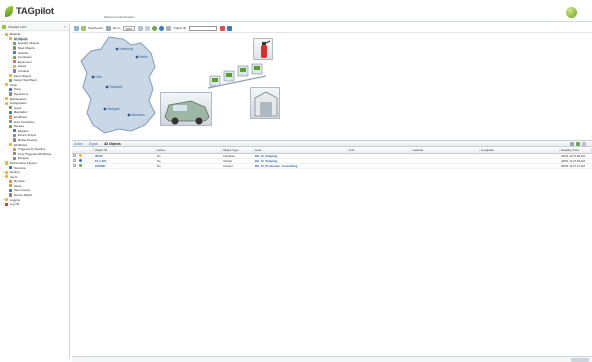 The image size is (592, 362). What do you see at coordinates (229, 28) in the screenshot?
I see `search-icon` at bounding box center [229, 28].